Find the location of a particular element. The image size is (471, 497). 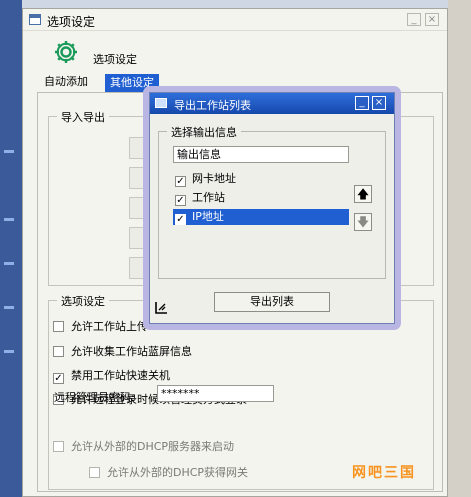

watermark-logo: 网吧三国 is located at coordinates (384, 473).